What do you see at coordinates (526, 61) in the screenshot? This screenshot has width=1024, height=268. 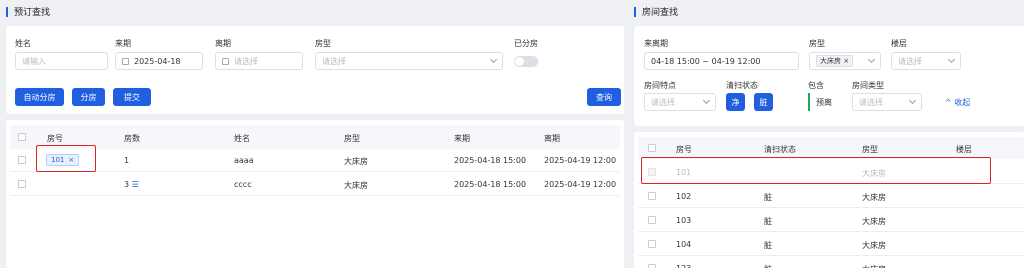 I see `assigned-toggle` at bounding box center [526, 61].